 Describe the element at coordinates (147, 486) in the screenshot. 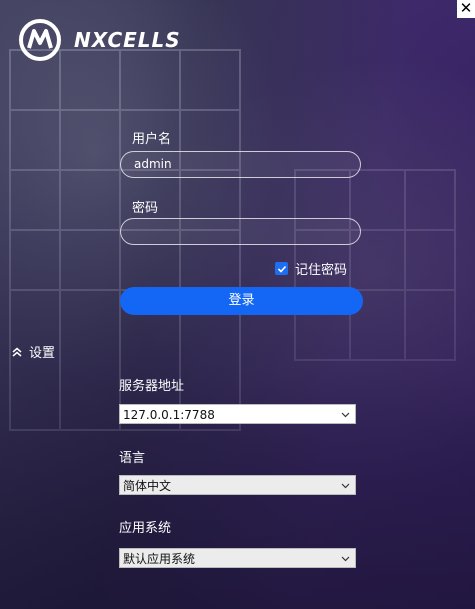

I see `language-value: 简体中文` at that location.